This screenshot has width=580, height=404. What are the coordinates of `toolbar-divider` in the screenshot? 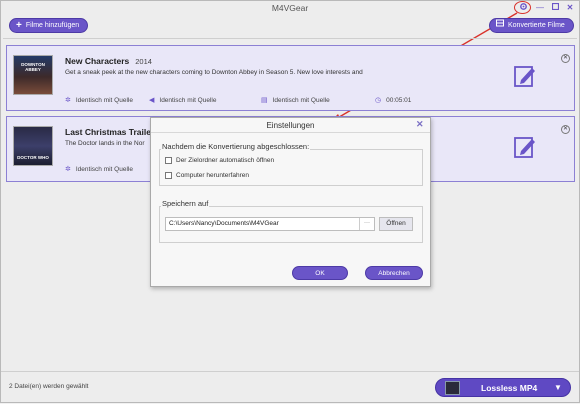 It's located at (290, 38).